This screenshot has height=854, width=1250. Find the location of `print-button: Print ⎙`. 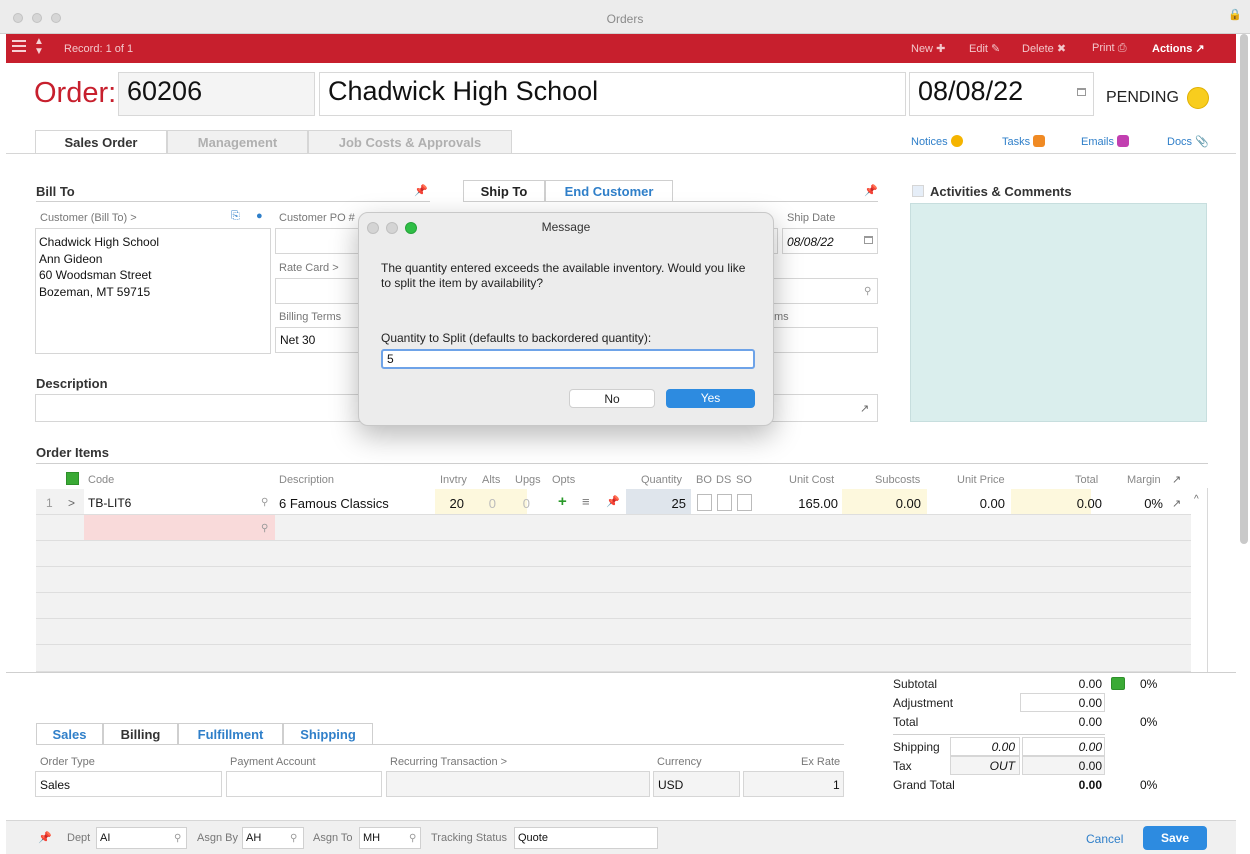

print-button: Print ⎙ is located at coordinates (1109, 48).